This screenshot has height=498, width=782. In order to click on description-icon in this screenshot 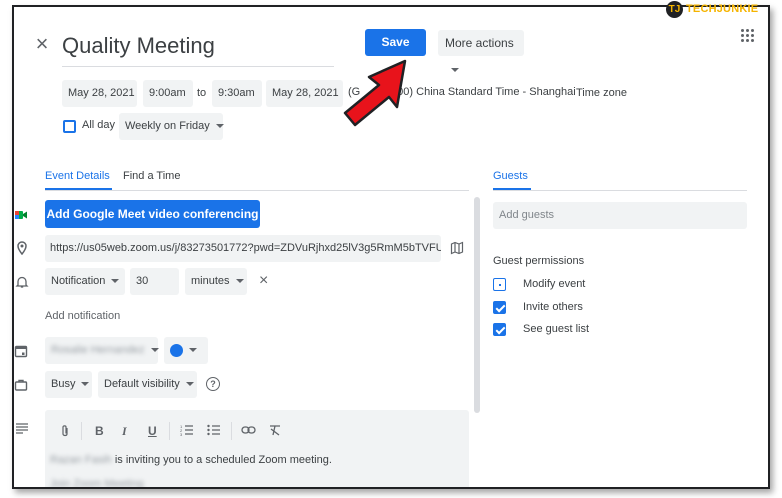, I will do `click(22, 428)`.